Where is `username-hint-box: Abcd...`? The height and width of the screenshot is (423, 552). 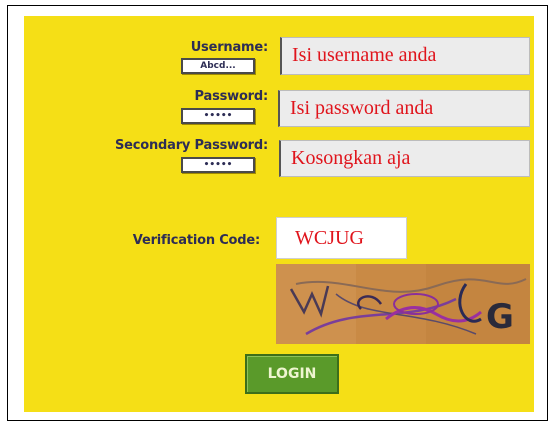
username-hint-box: Abcd... is located at coordinates (218, 66).